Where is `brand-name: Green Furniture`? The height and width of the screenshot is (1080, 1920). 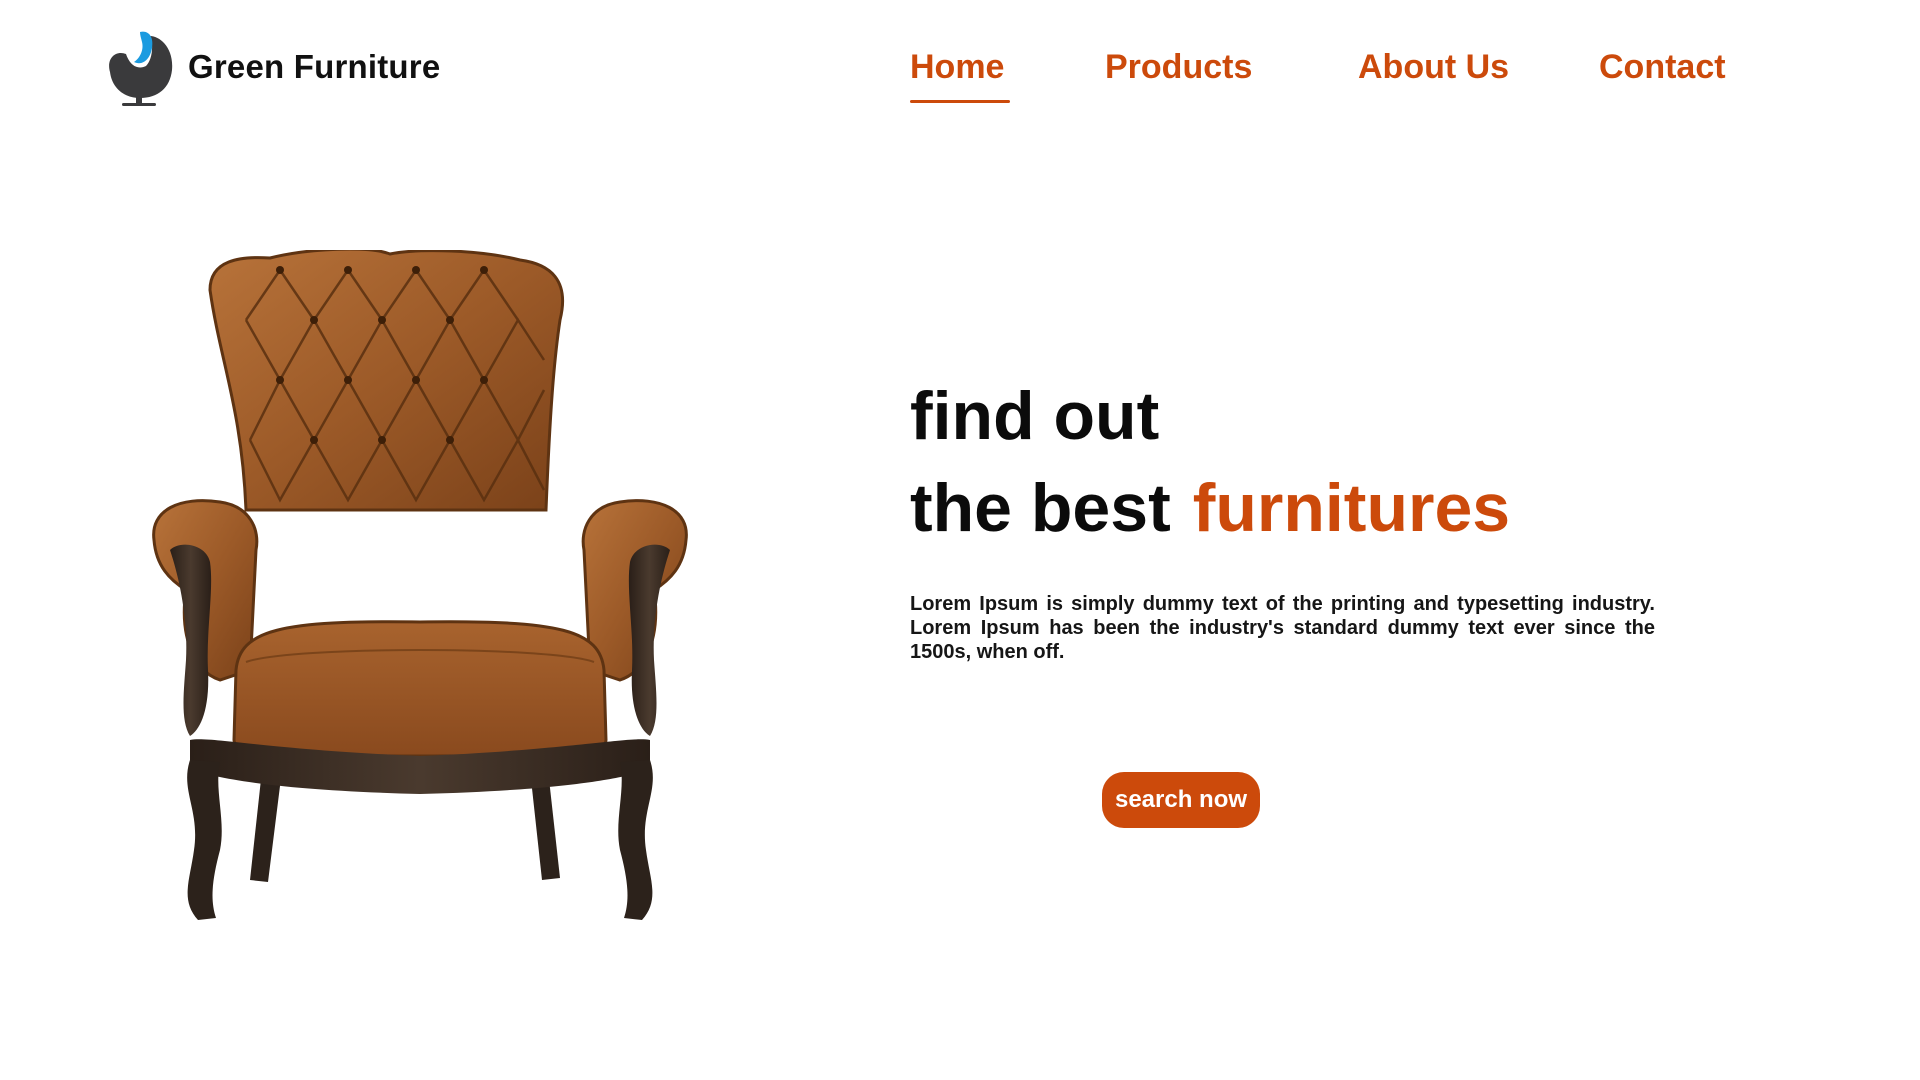
brand-name: Green Furniture is located at coordinates (314, 66).